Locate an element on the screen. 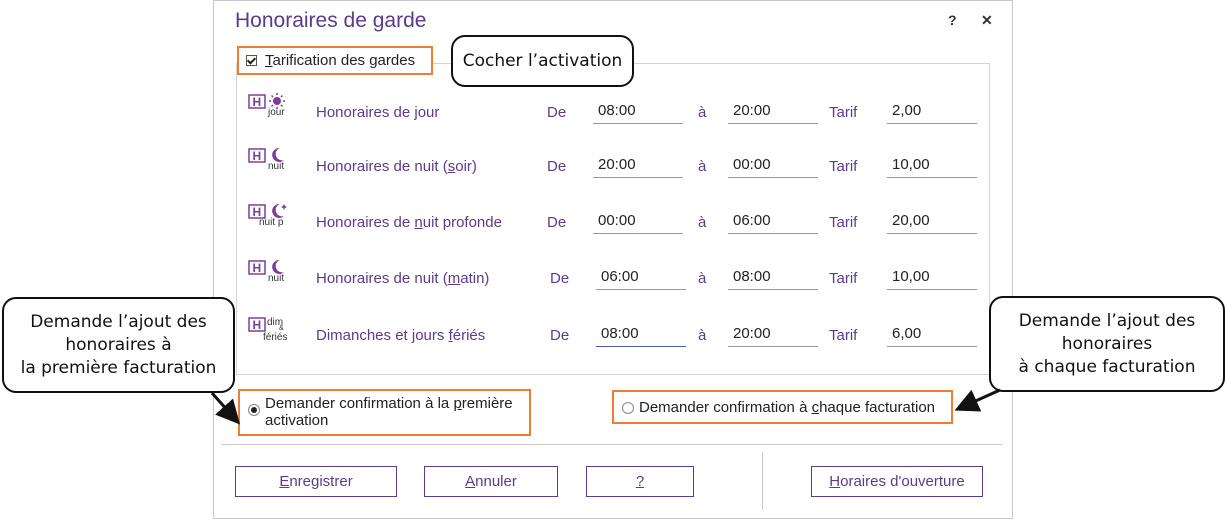 Image resolution: width=1225 pixels, height=521 pixels. arrow-left is located at coordinates (225, 408).